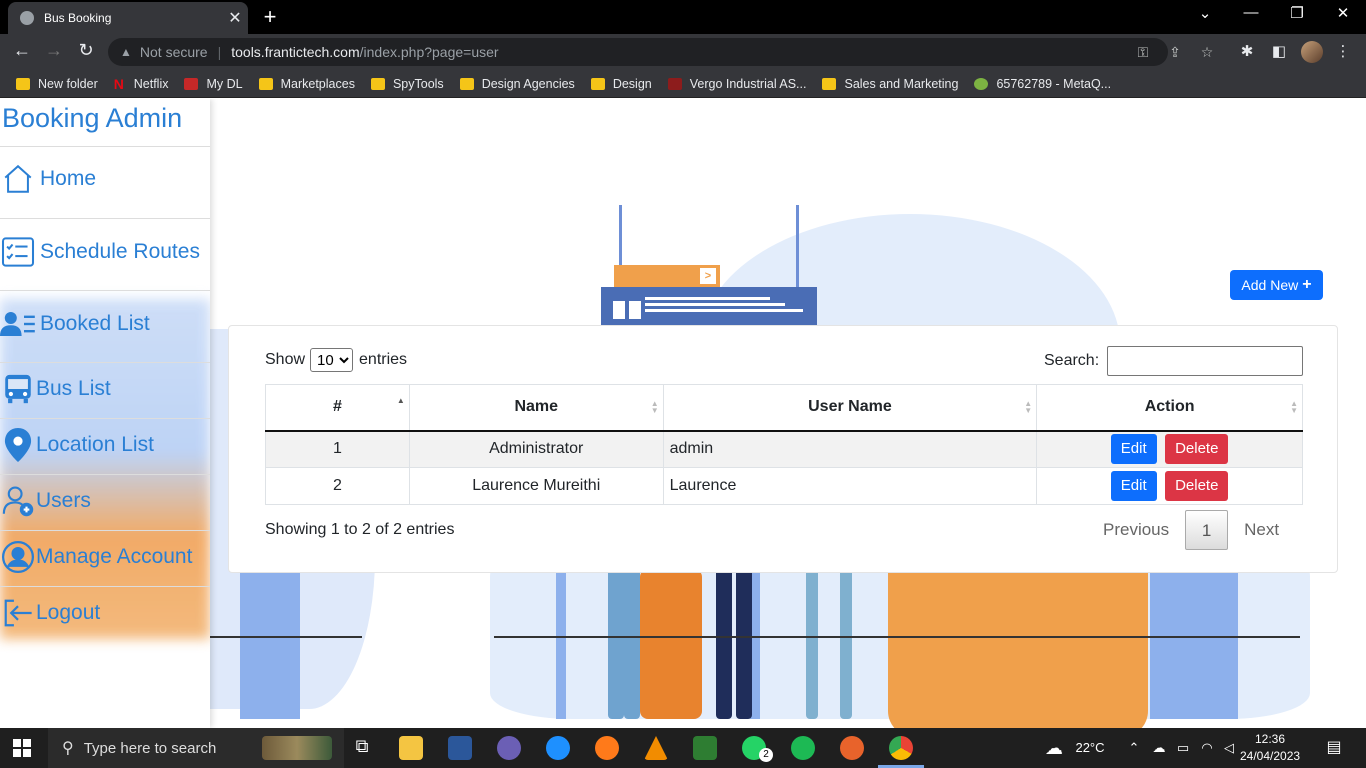 The width and height of the screenshot is (1366, 768). What do you see at coordinates (105, 557) in the screenshot?
I see `sidebar-item-manage-account: Manage Account` at bounding box center [105, 557].